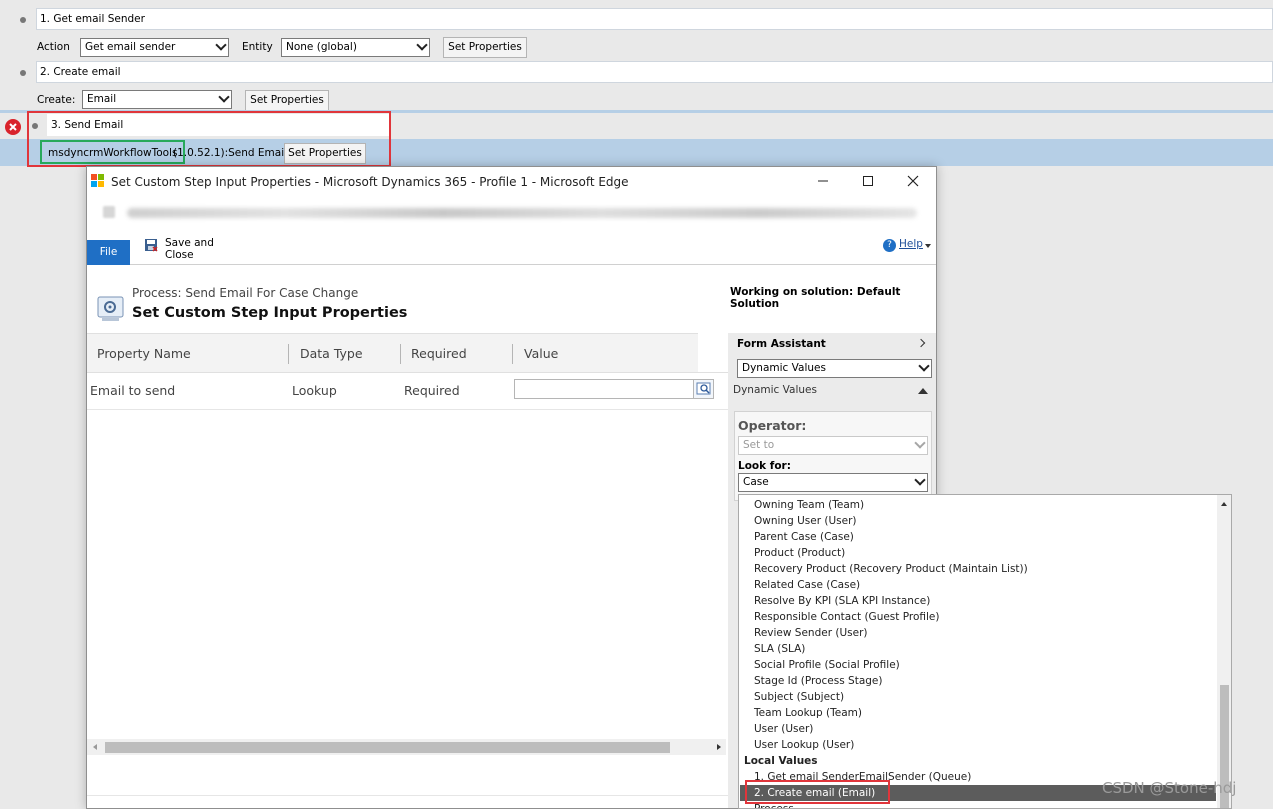  I want to click on set-properties-button-2: Set Properties, so click(287, 100).